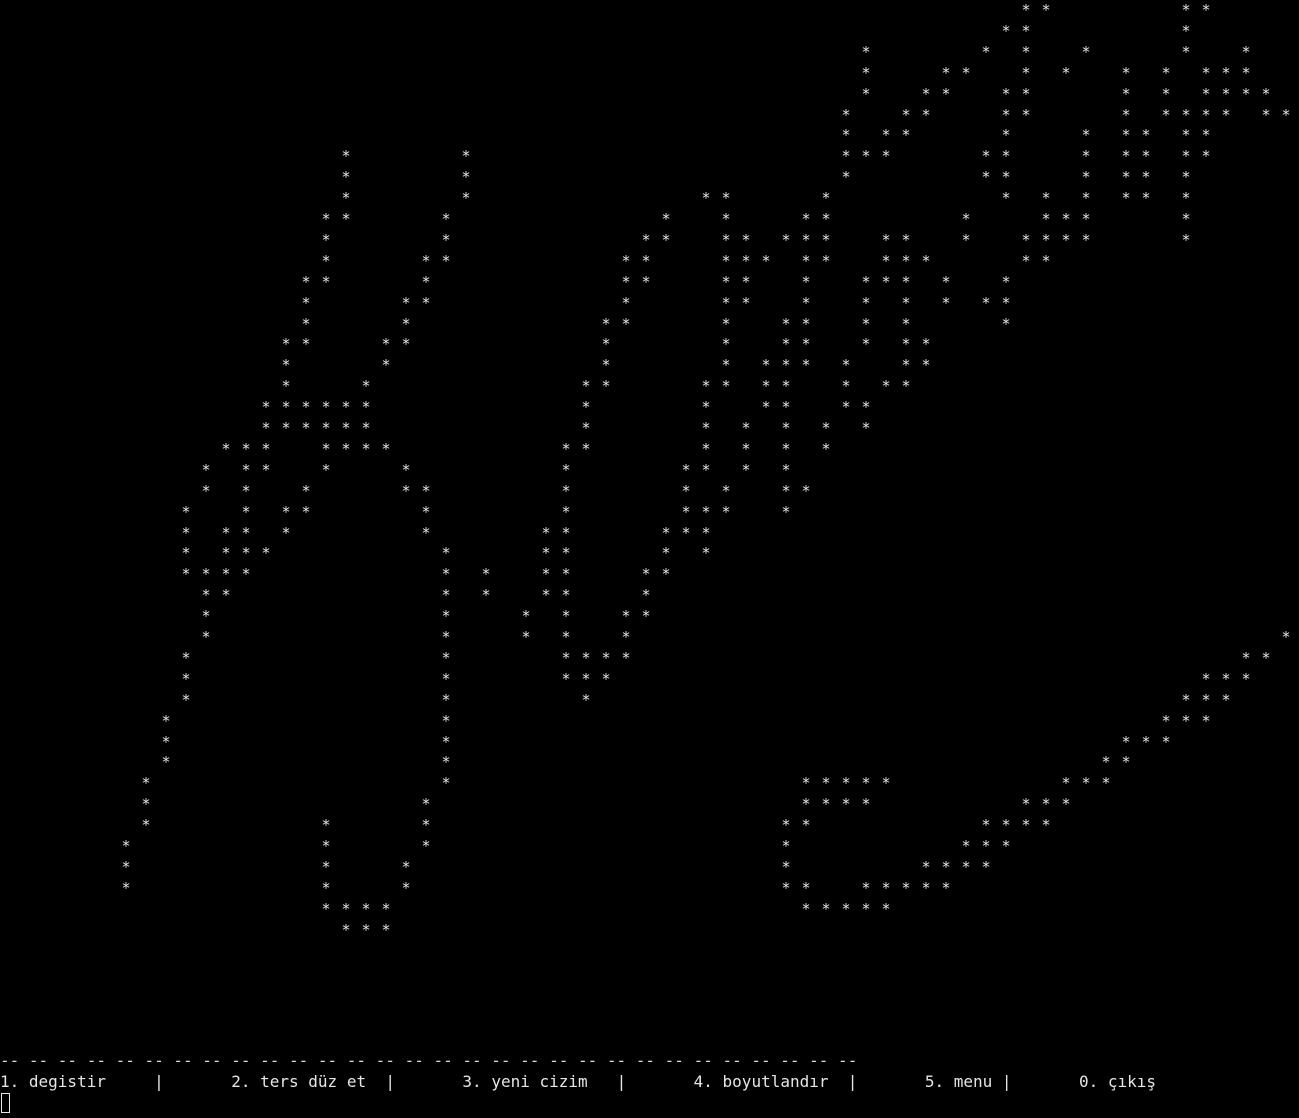 This screenshot has height=1118, width=1299. What do you see at coordinates (53, 1081) in the screenshot?
I see `menu-item-degistir: 1. degistir` at bounding box center [53, 1081].